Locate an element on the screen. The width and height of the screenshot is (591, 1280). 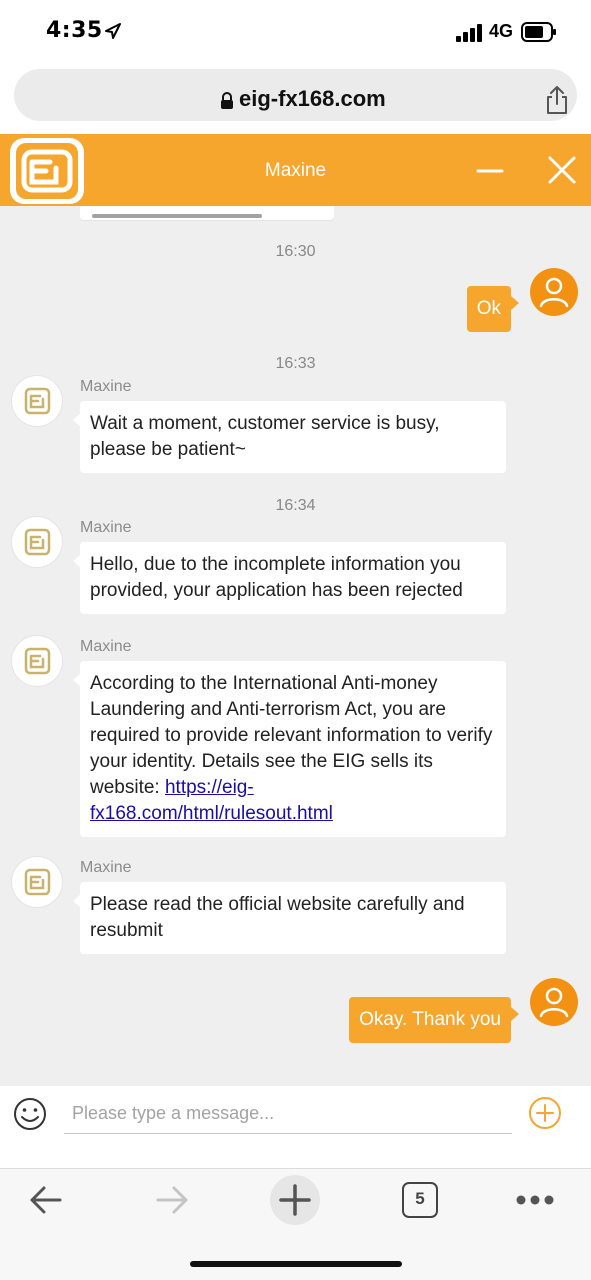
close-icon is located at coordinates (562, 170).